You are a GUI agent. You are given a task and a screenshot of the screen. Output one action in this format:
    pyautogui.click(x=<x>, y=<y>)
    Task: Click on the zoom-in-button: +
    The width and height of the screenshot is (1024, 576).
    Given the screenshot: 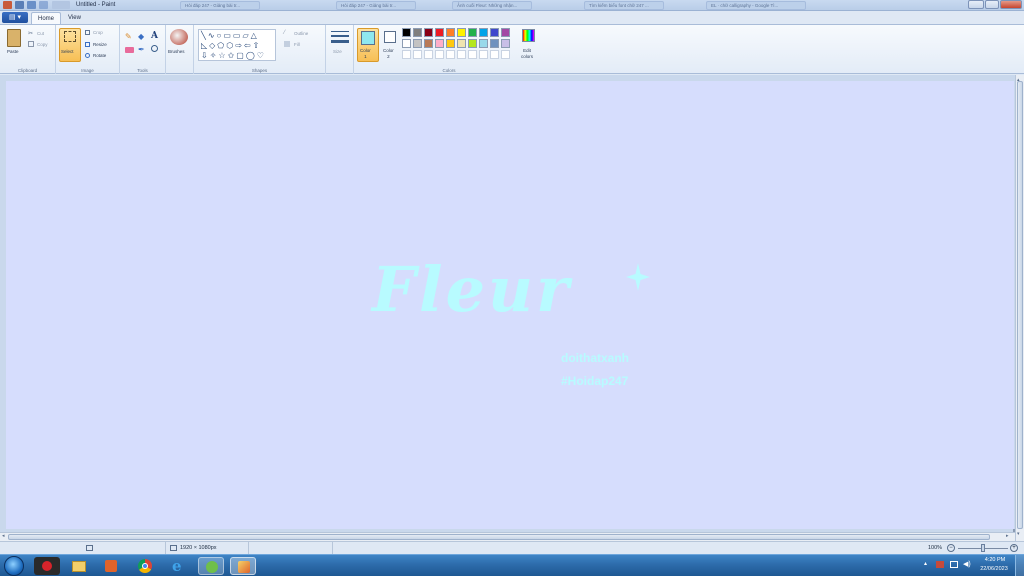 What is the action you would take?
    pyautogui.click(x=1014, y=548)
    